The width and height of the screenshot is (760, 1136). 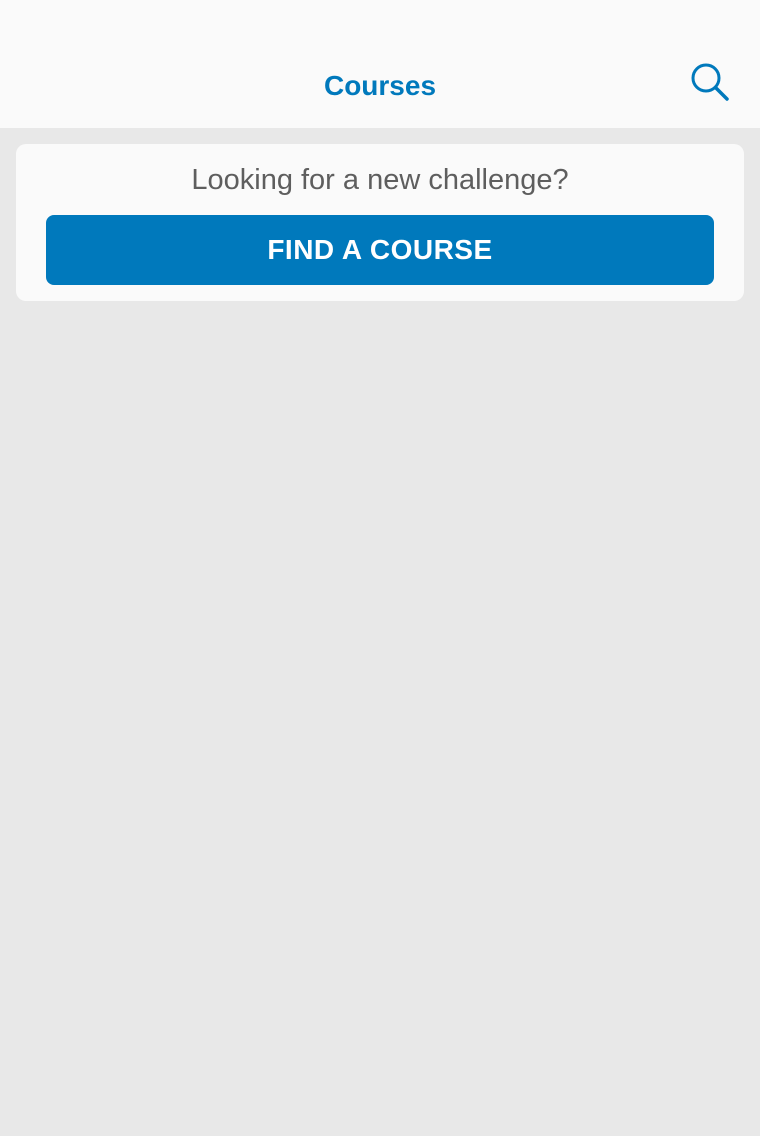 What do you see at coordinates (380, 250) in the screenshot?
I see `find-a-course-button: FIND A COURSE` at bounding box center [380, 250].